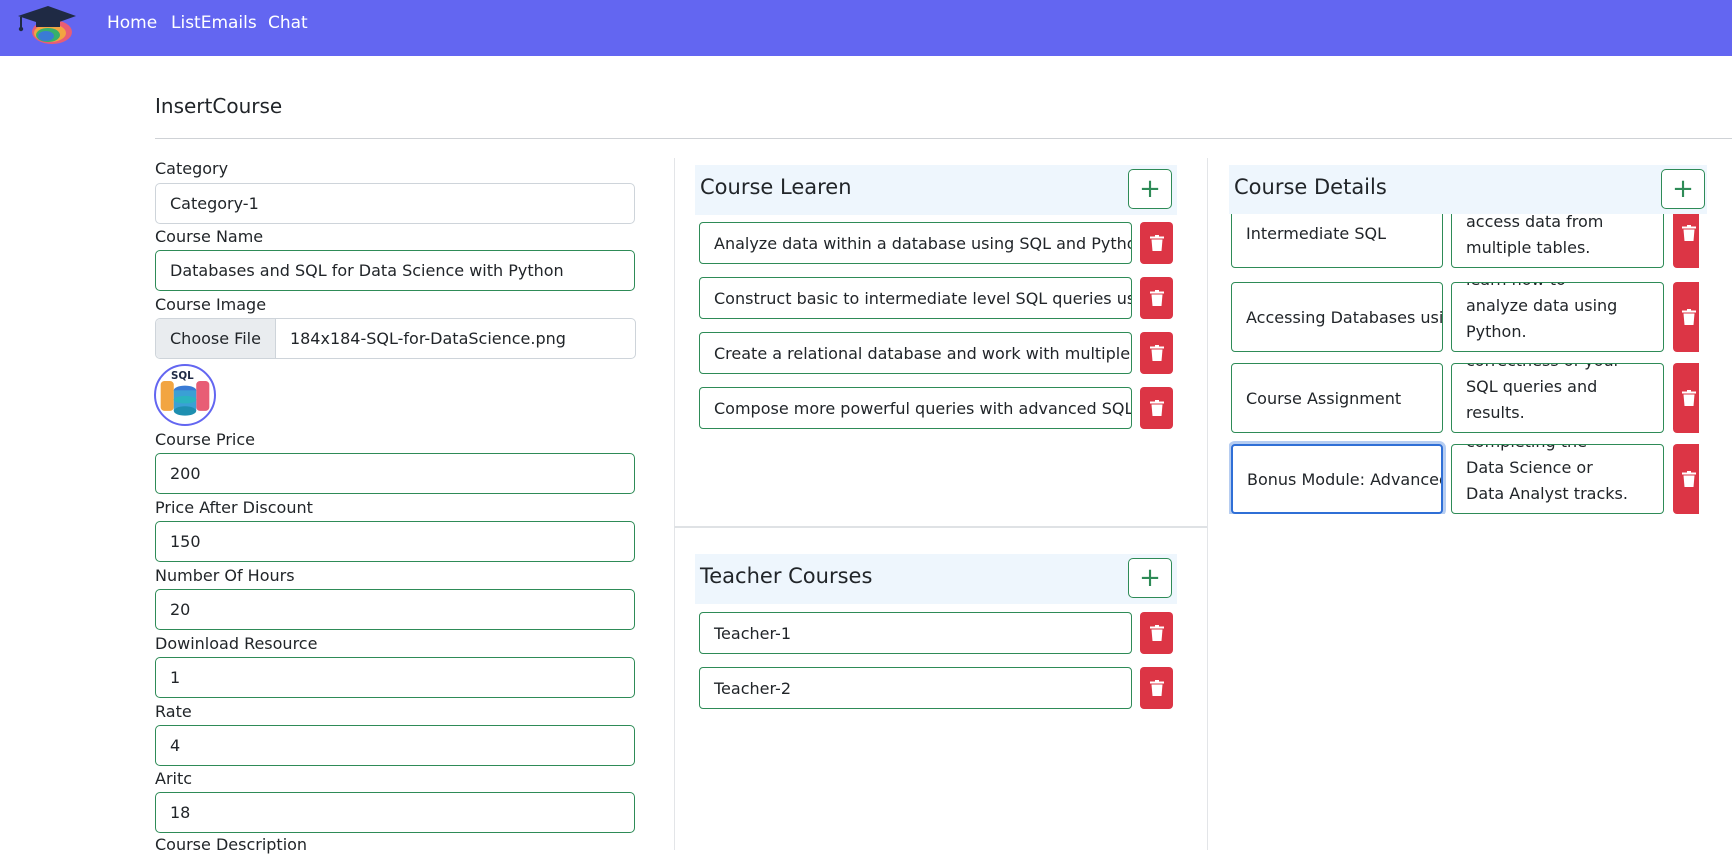 The height and width of the screenshot is (854, 1732). I want to click on course-detail-title-input: Bonus Module: Advanced SQL, so click(1337, 479).